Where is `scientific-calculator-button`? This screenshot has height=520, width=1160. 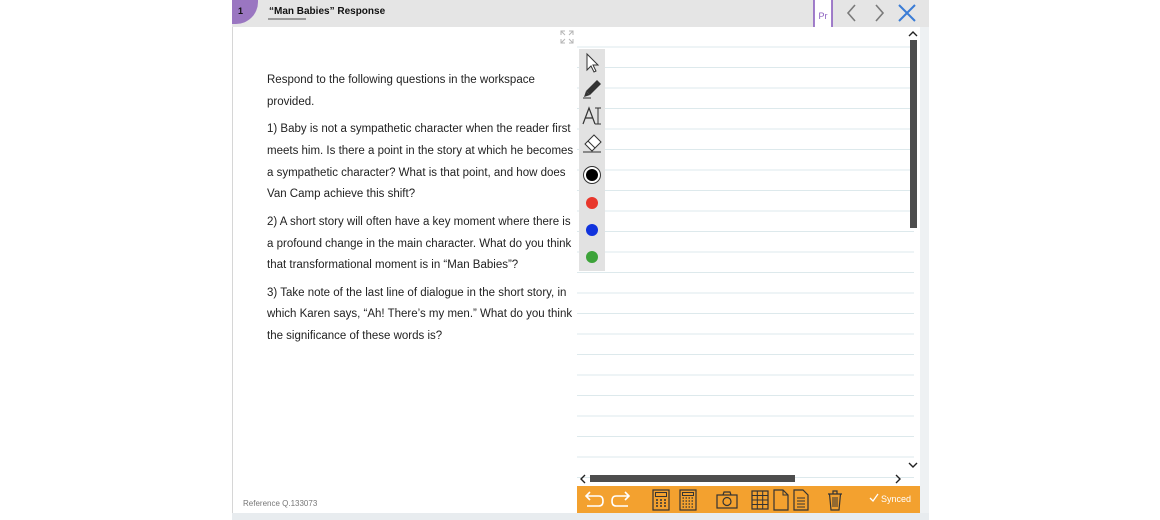 scientific-calculator-button is located at coordinates (688, 500).